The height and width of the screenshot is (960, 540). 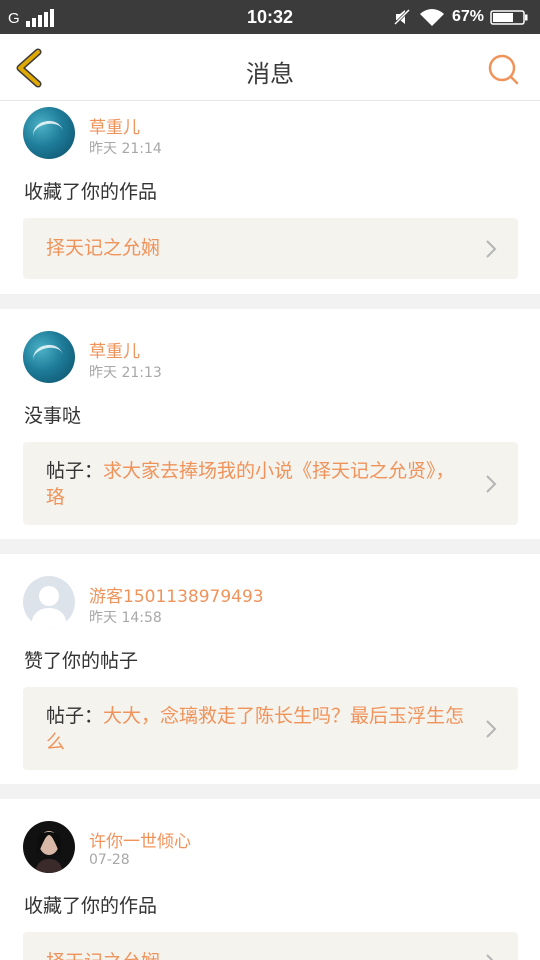 What do you see at coordinates (53, 416) in the screenshot?
I see `message-text: 没事哒` at bounding box center [53, 416].